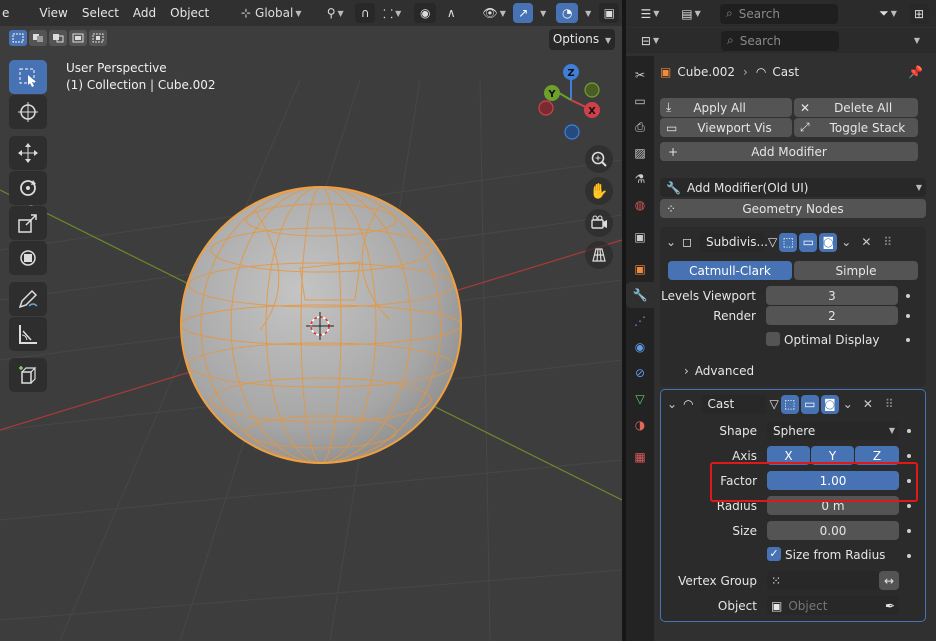  What do you see at coordinates (823, 580) in the screenshot?
I see `vertex-group-field: ⁙` at bounding box center [823, 580].